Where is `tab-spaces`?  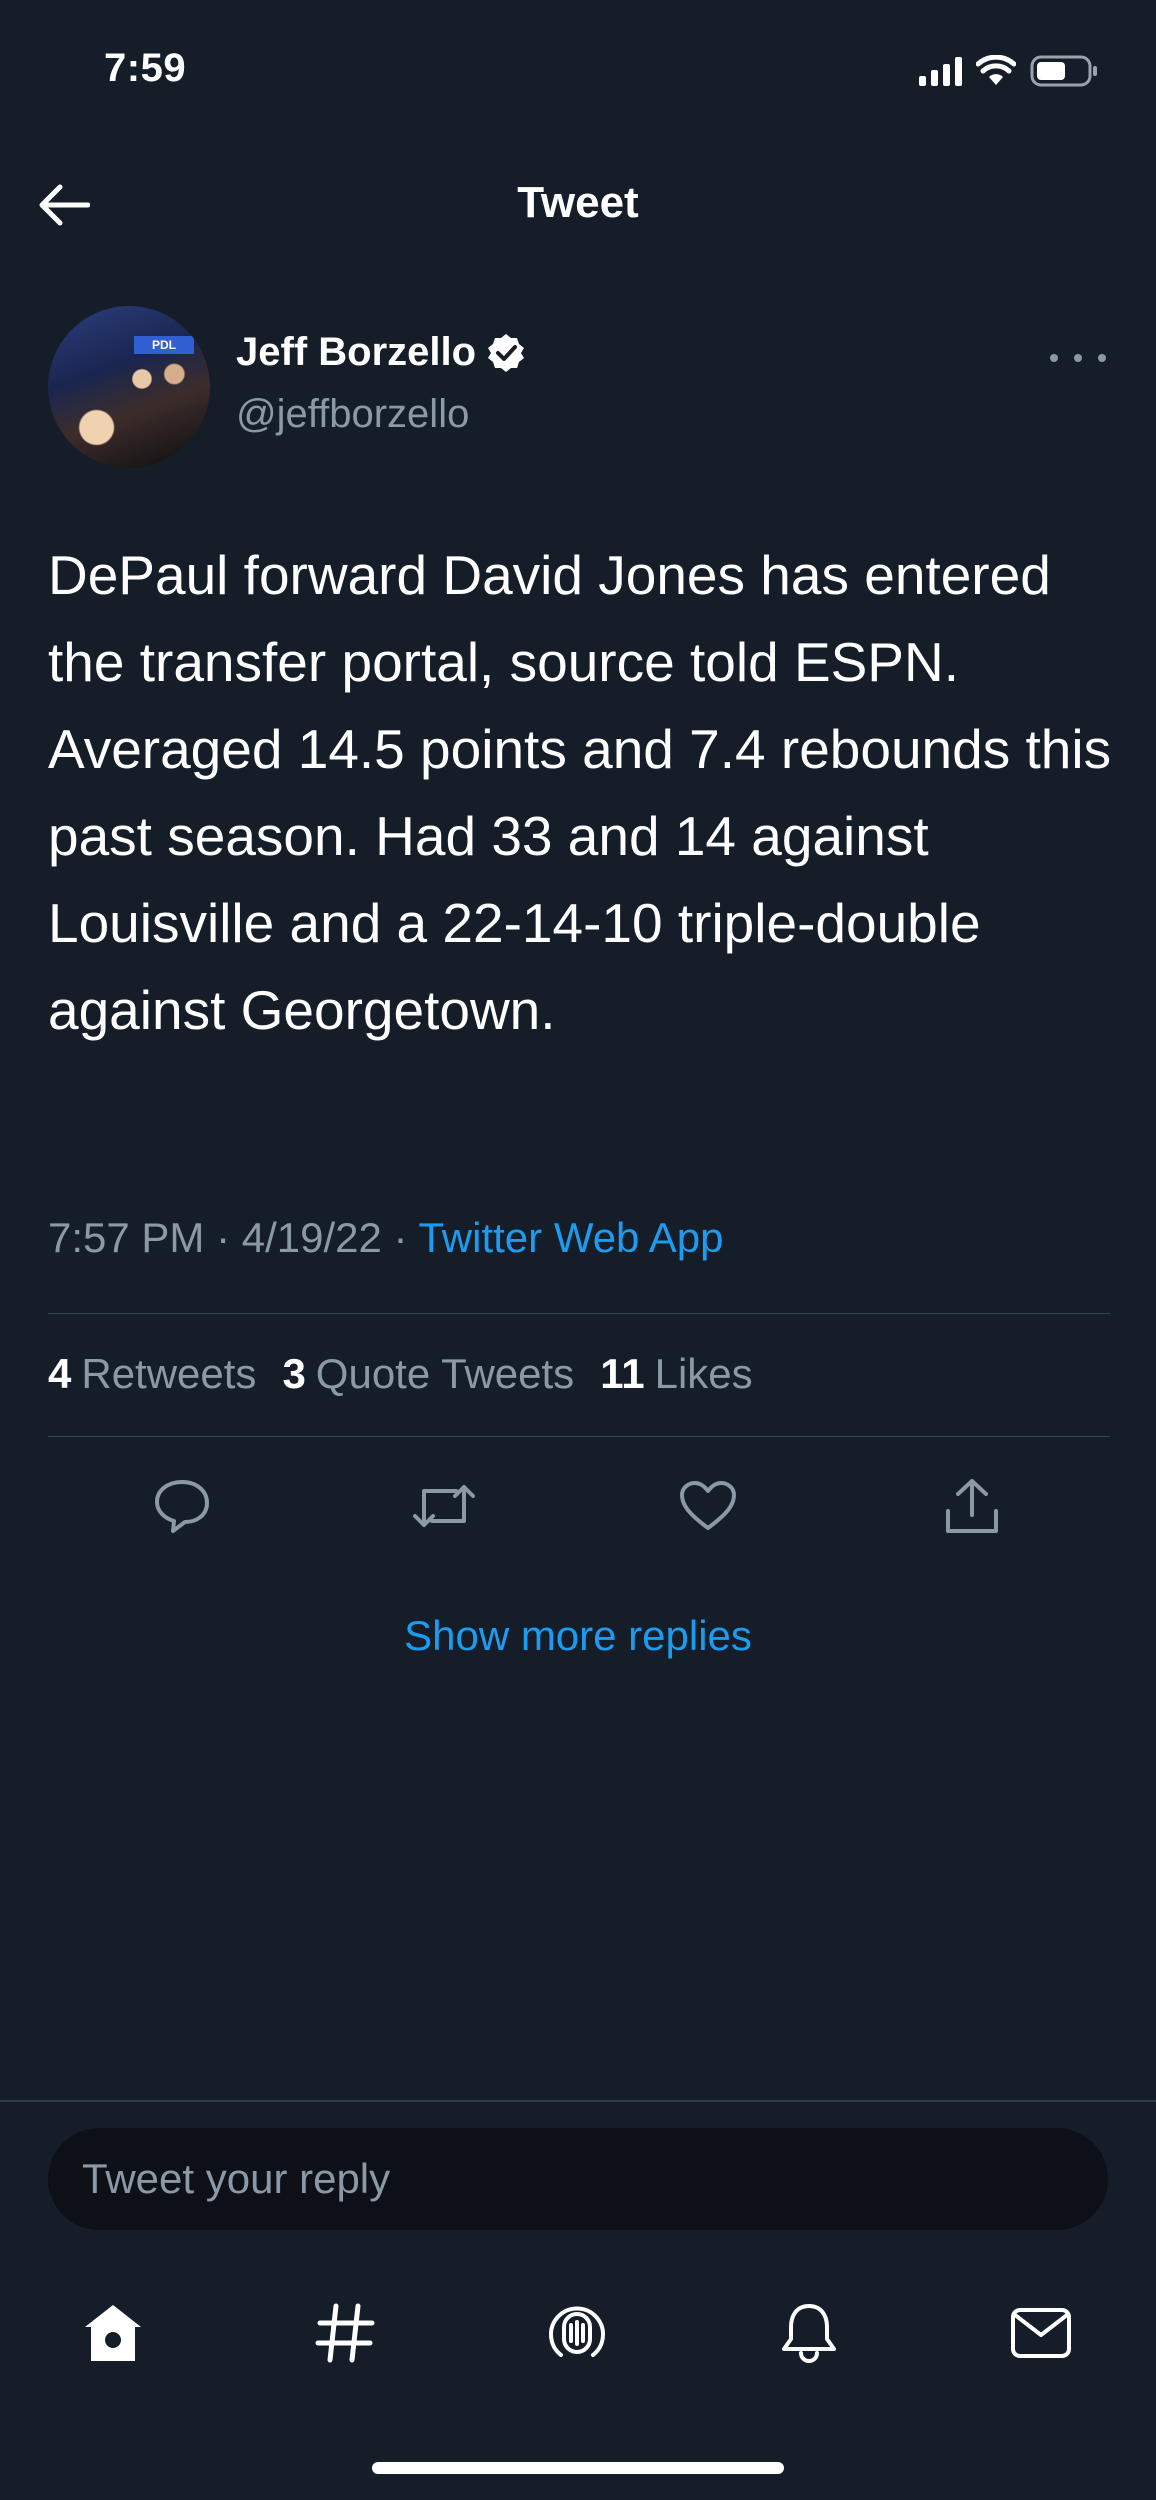
tab-spaces is located at coordinates (577, 2333).